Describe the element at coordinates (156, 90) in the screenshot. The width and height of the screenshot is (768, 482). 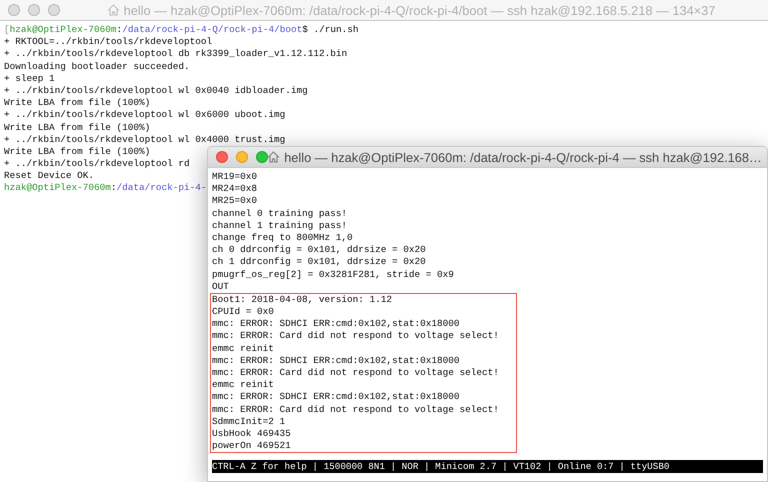
I see `terminal-output-line: + ../rkbin/tools/rkdeveloptool wl 0x0040 idbloader.img` at that location.